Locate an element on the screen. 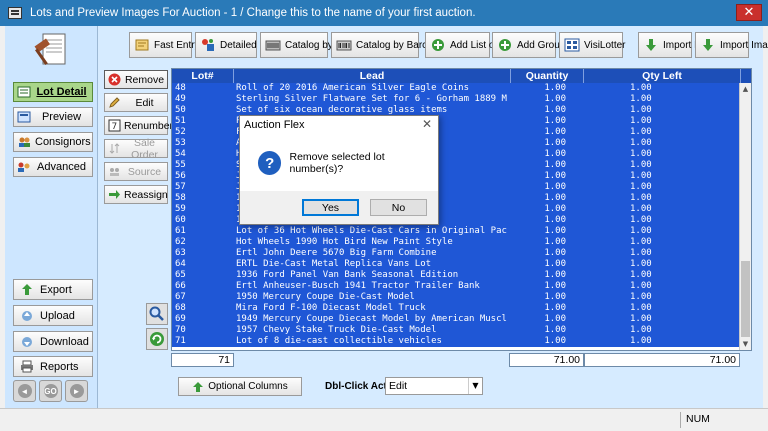  edit-icon is located at coordinates (114, 102).